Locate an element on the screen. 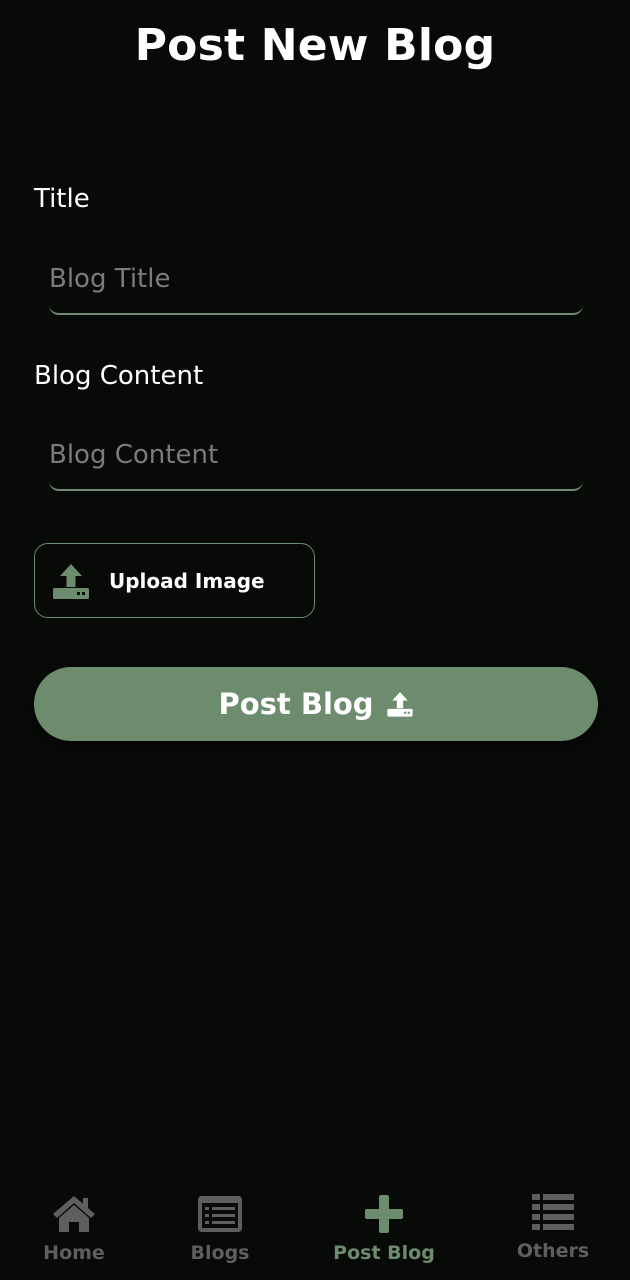 The image size is (630, 1280). nav-label: Others is located at coordinates (553, 1251).